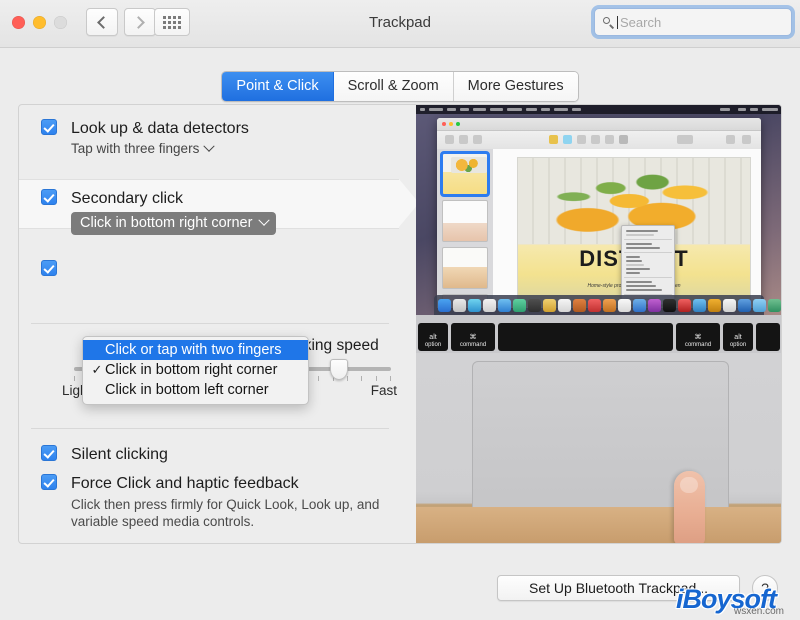 The width and height of the screenshot is (800, 620). I want to click on secondary-click-popup-button: Click in bottom right corner, so click(174, 223).